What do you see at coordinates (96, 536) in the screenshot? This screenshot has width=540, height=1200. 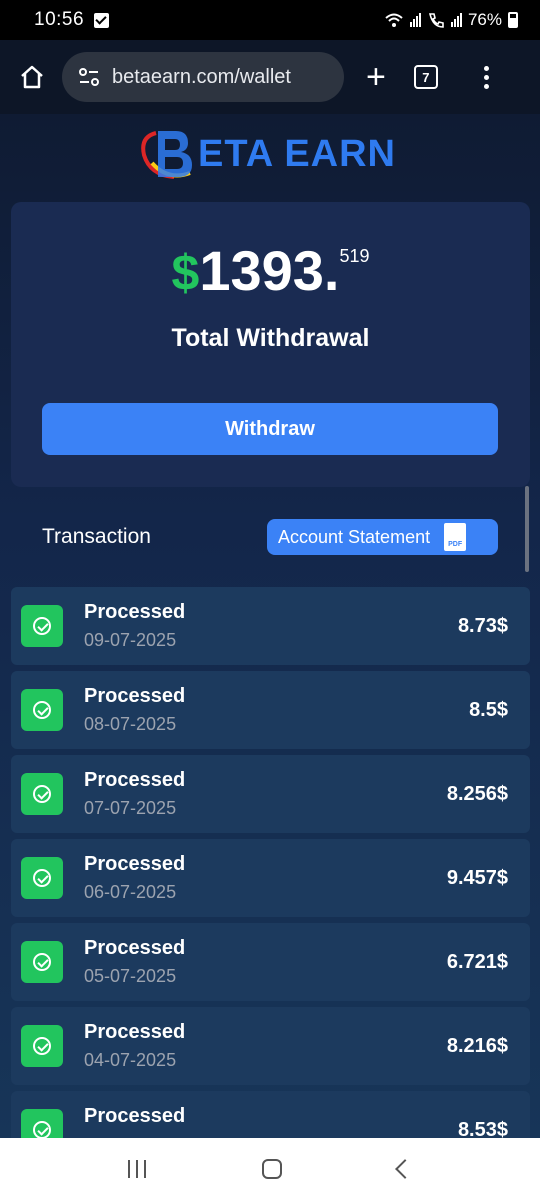 I see `transaction-heading: Transaction` at bounding box center [96, 536].